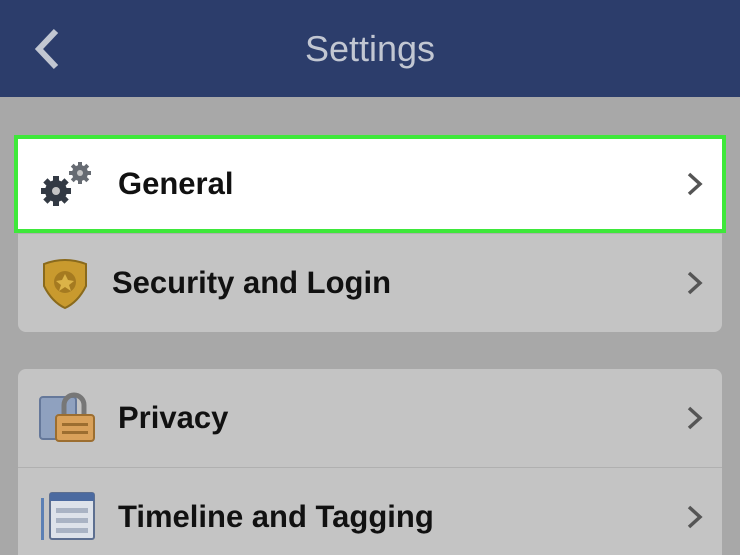 The width and height of the screenshot is (740, 555). Describe the element at coordinates (252, 283) in the screenshot. I see `row-label: Security and Login` at that location.